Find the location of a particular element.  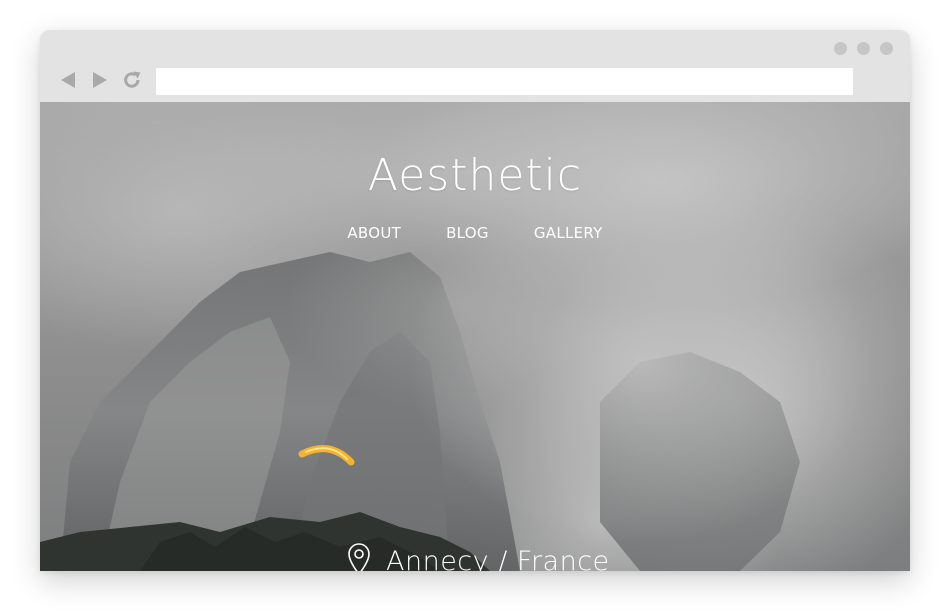

forward-arrow-icon is located at coordinates (100, 80).